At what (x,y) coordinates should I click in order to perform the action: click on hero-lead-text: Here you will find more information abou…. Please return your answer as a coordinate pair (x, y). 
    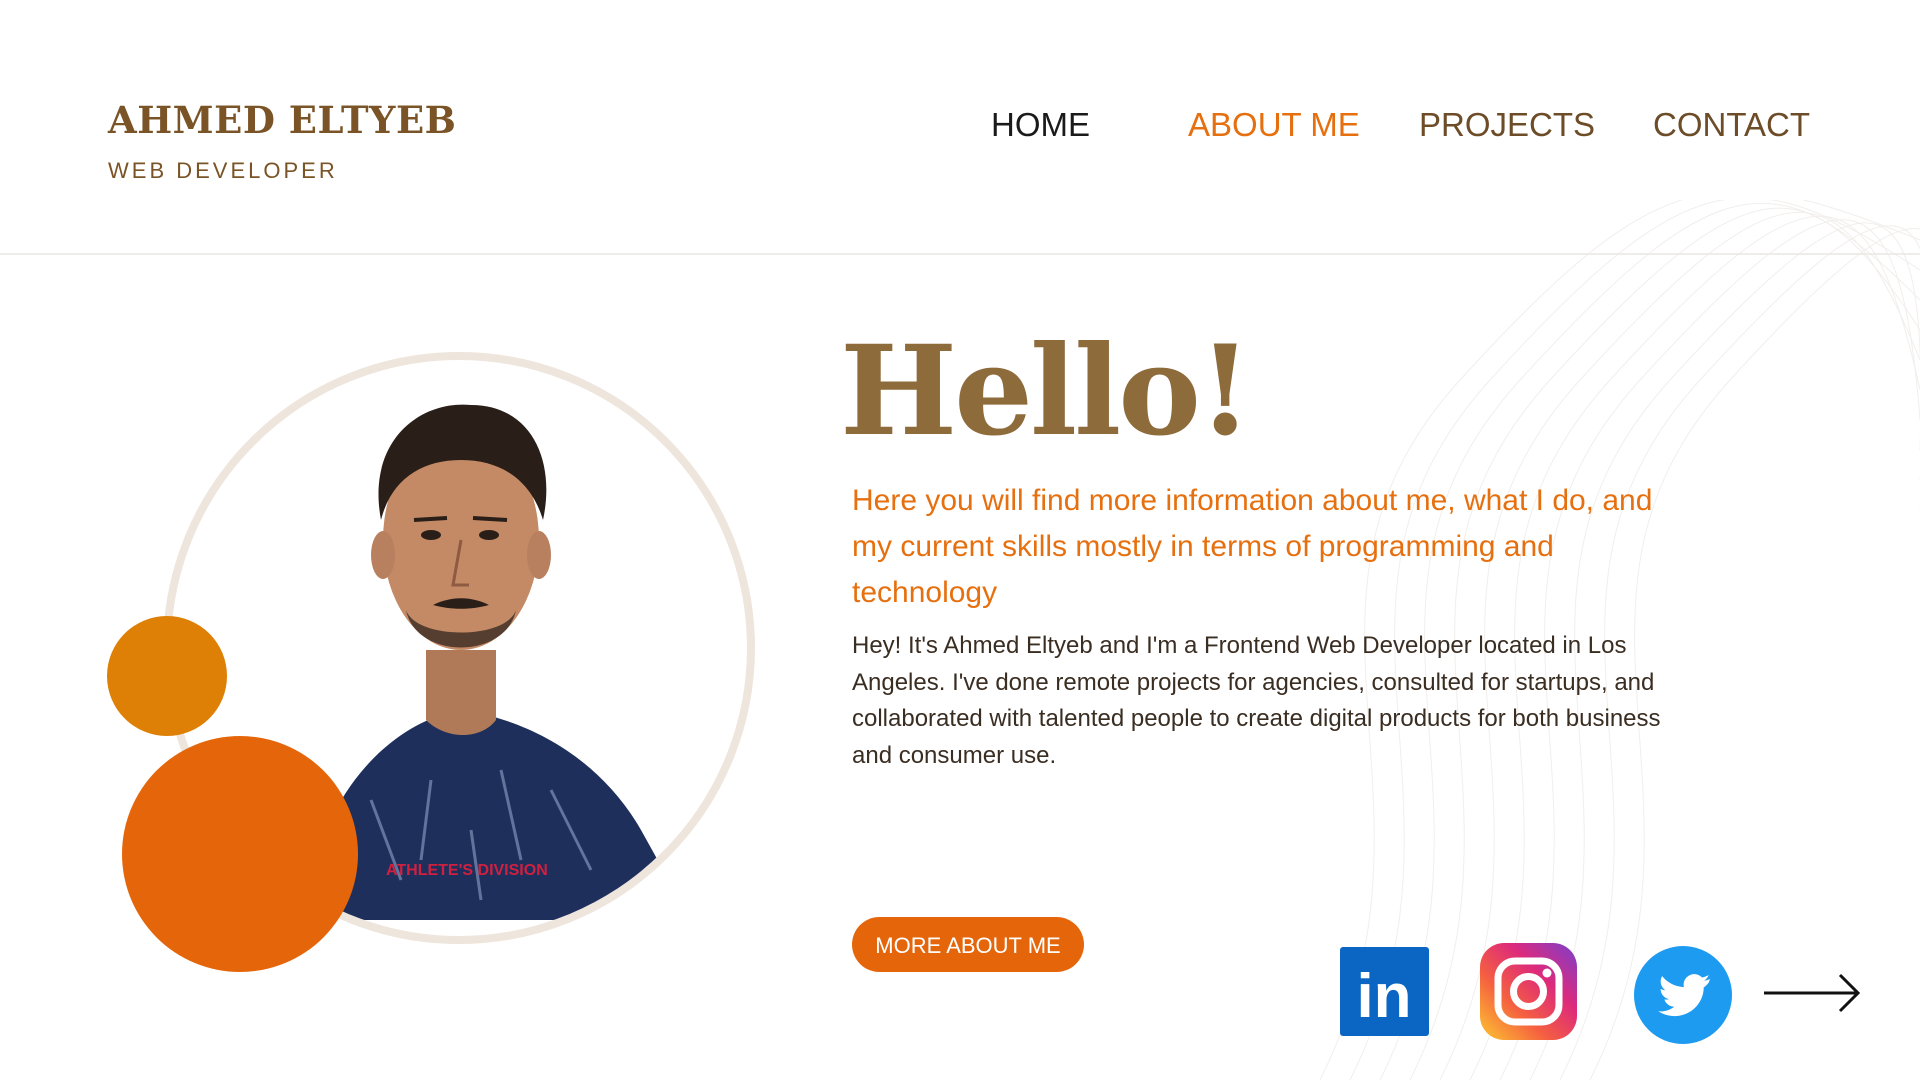
    Looking at the image, I should click on (1252, 546).